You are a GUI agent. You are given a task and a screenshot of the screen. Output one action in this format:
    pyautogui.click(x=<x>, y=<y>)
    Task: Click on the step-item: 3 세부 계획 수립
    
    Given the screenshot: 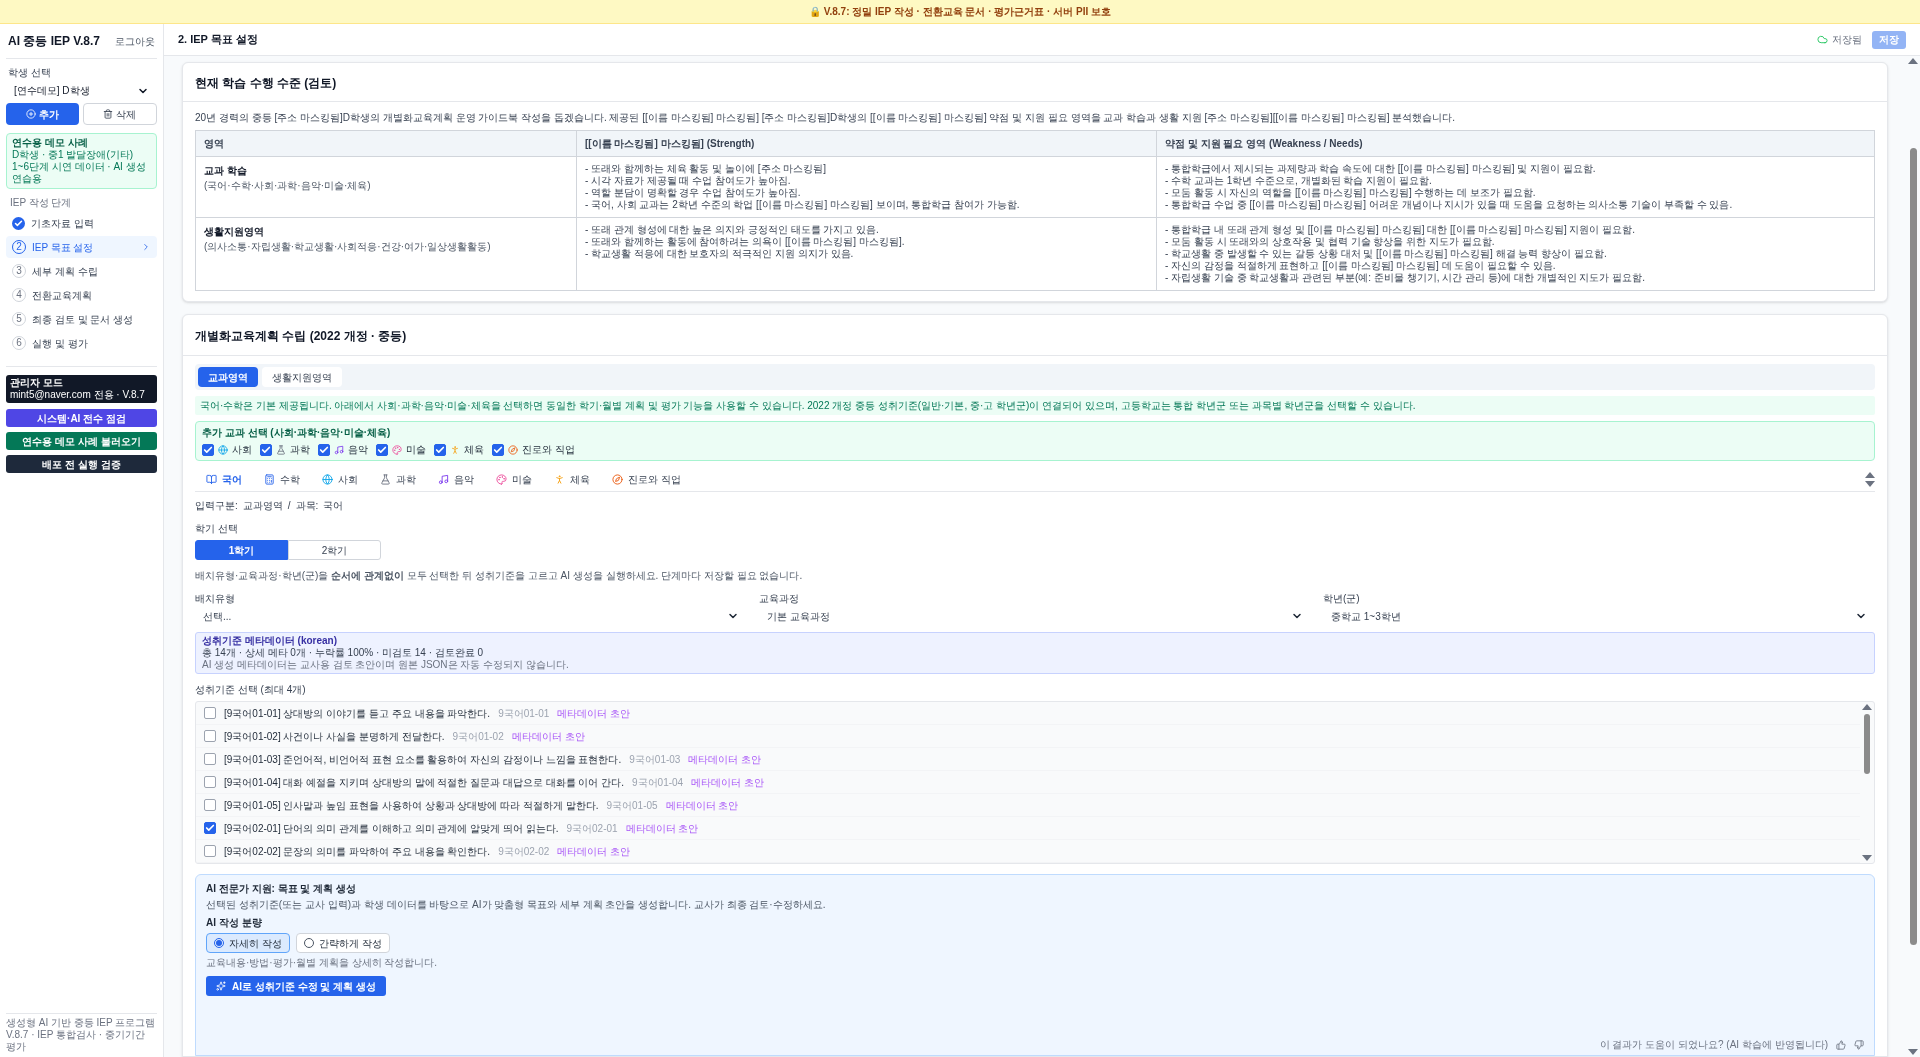 What is the action you would take?
    pyautogui.click(x=81, y=271)
    